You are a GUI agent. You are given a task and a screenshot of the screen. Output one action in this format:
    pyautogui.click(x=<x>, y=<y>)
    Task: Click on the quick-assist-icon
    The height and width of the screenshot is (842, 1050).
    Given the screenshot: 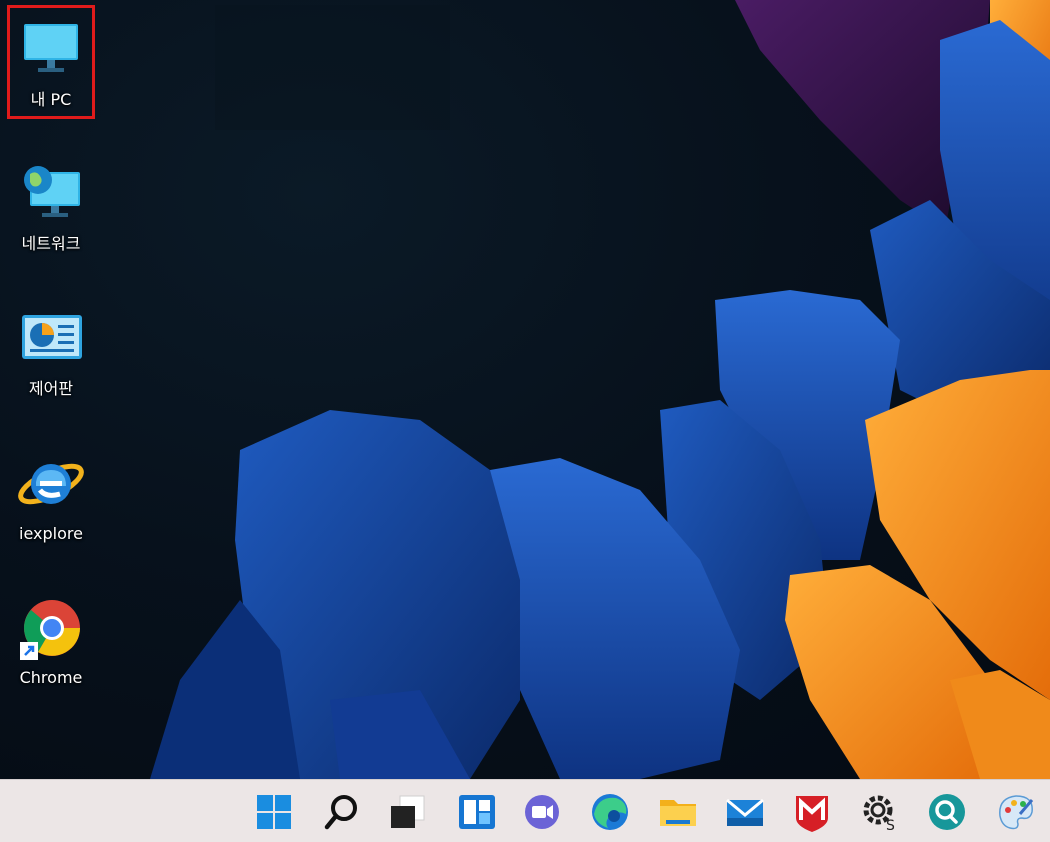 What is the action you would take?
    pyautogui.click(x=947, y=812)
    